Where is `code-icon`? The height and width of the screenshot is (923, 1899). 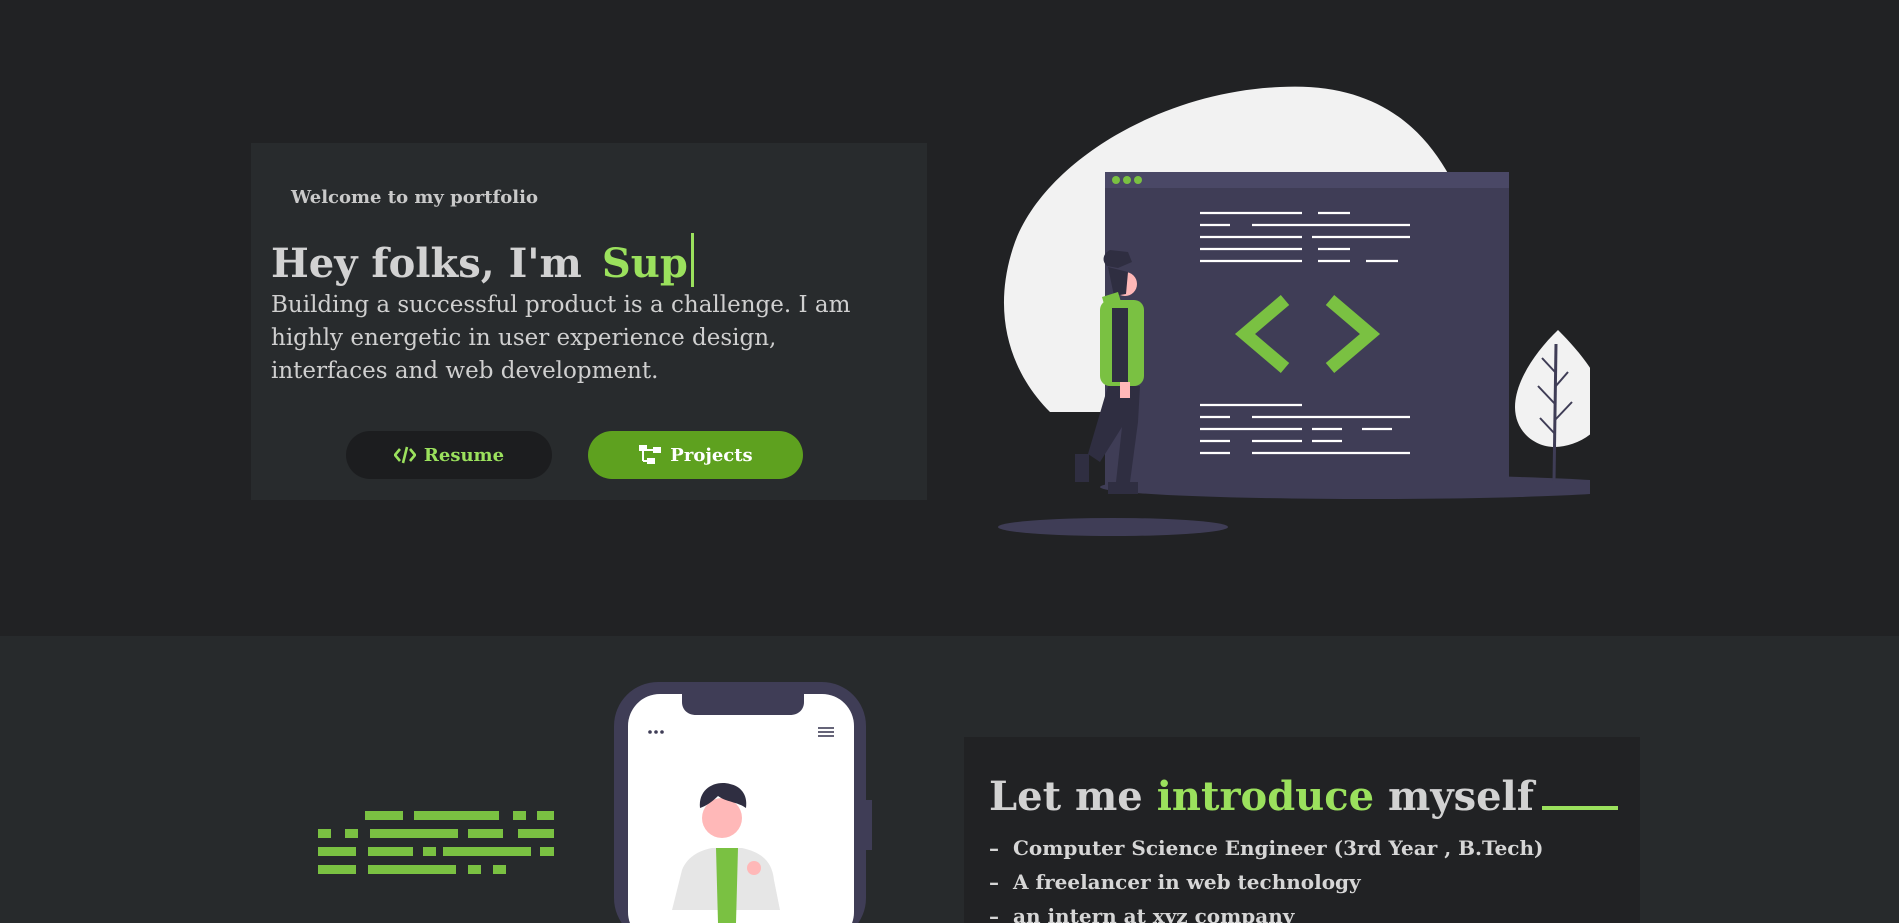 code-icon is located at coordinates (404, 455).